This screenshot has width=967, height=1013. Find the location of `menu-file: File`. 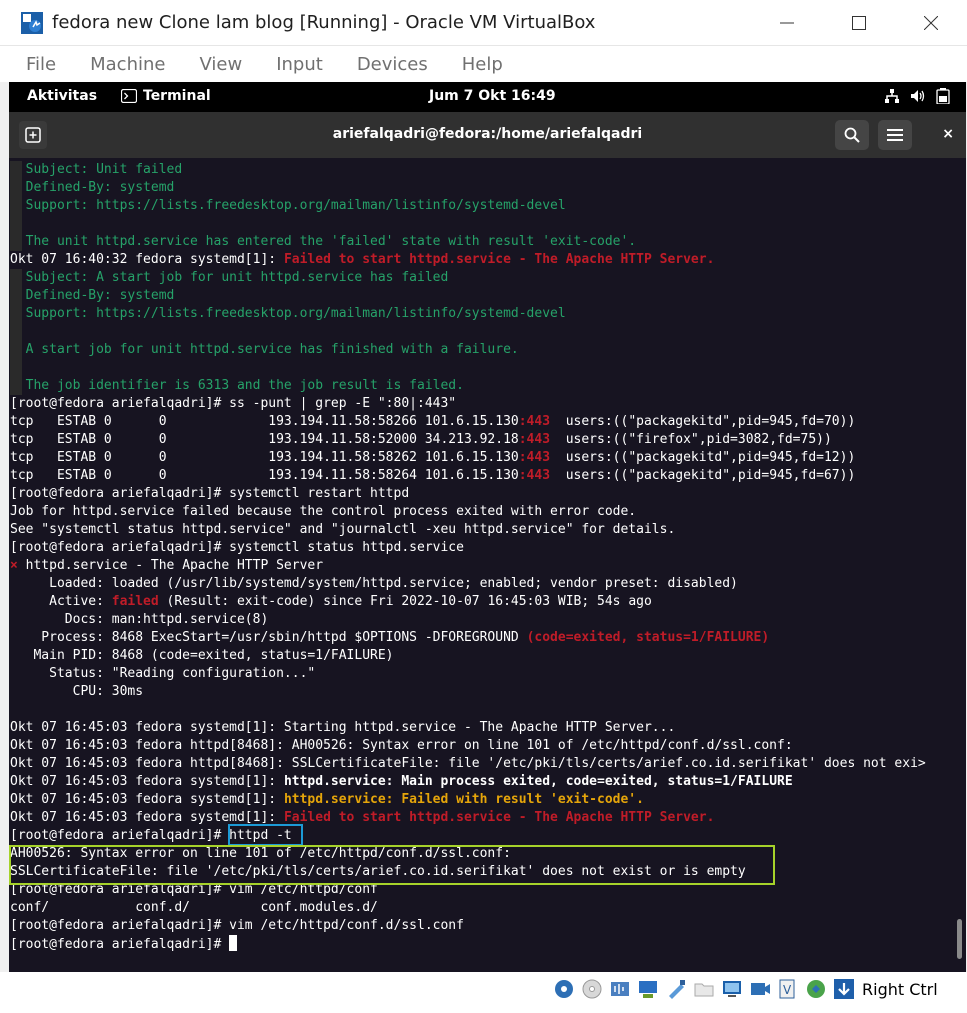

menu-file: File is located at coordinates (41, 64).